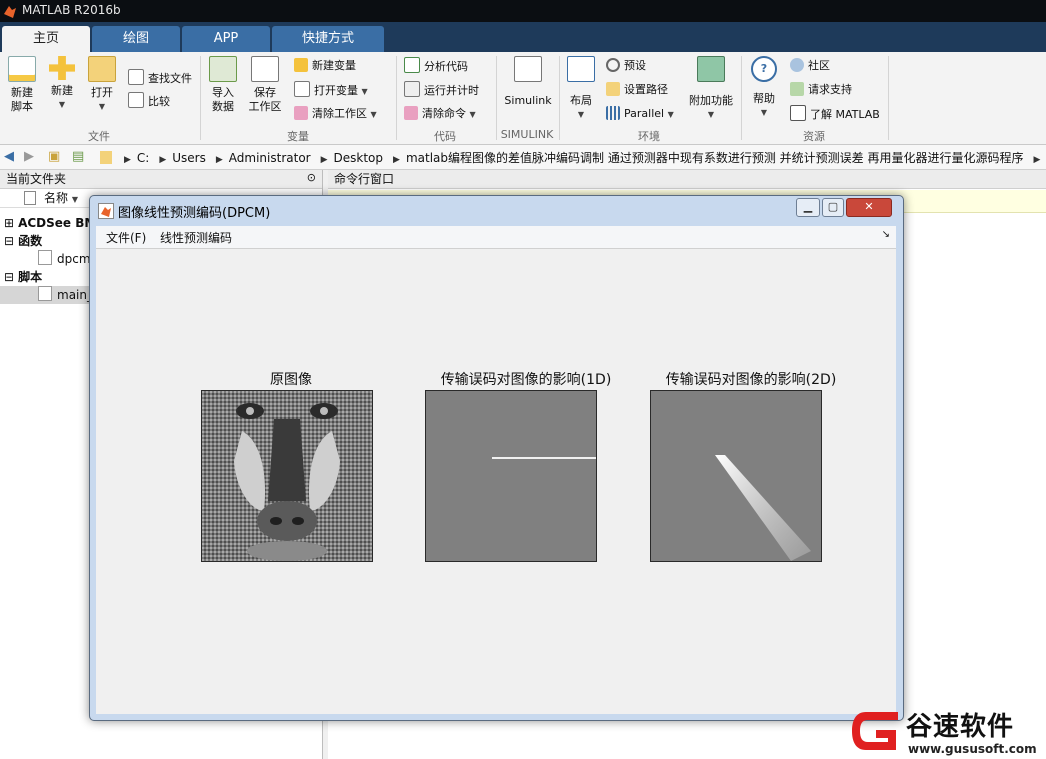 The width and height of the screenshot is (1046, 759). What do you see at coordinates (763, 508) in the screenshot?
I see `error-streak-2d` at bounding box center [763, 508].